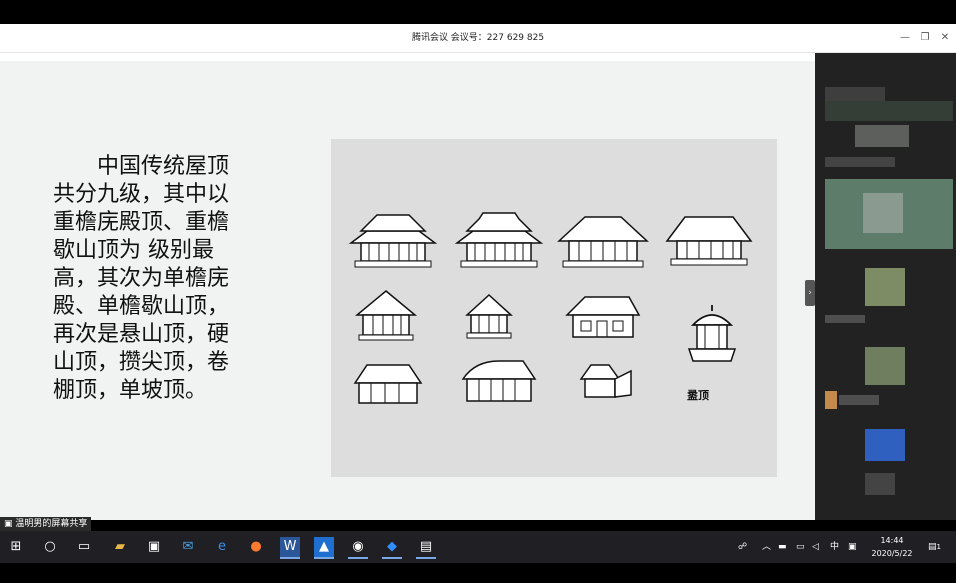 This screenshot has width=956, height=583. I want to click on mail-icon: ✉, so click(188, 547).